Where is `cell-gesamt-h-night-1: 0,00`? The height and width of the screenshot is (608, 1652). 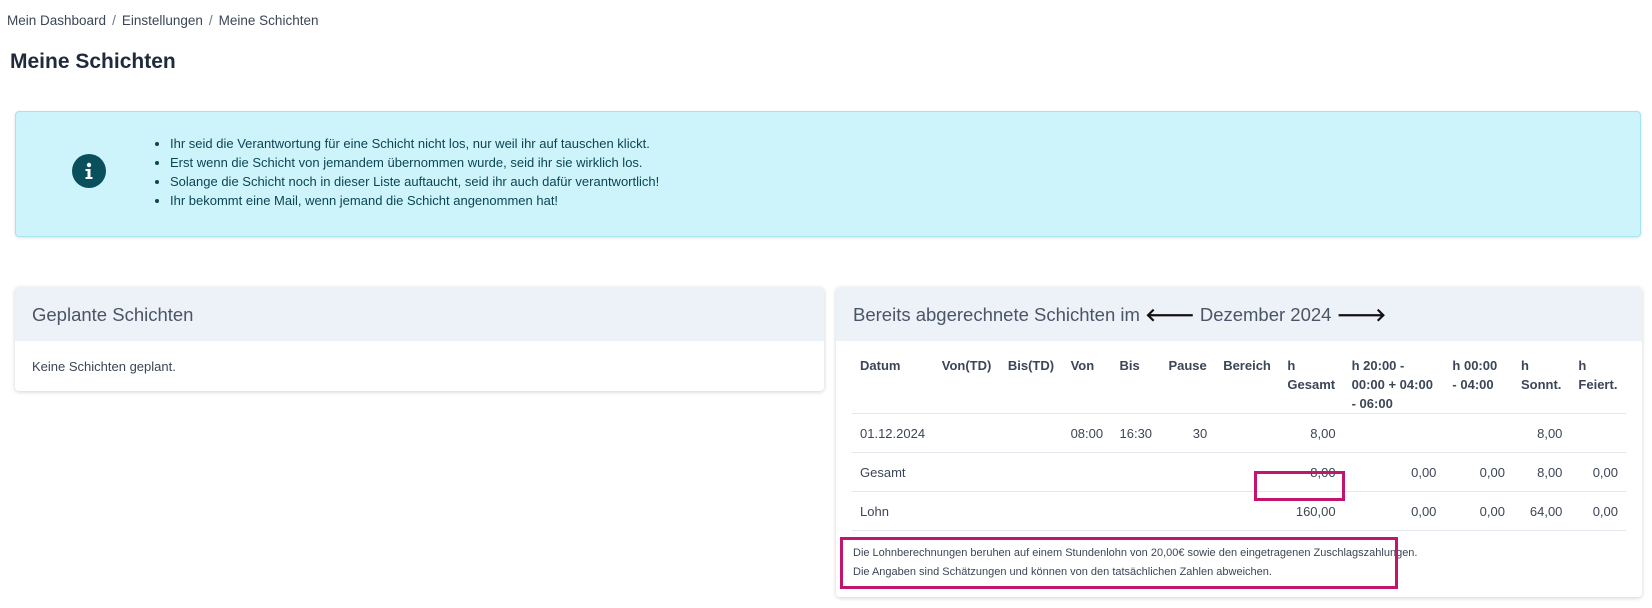
cell-gesamt-h-night-1: 0,00 is located at coordinates (1394, 472).